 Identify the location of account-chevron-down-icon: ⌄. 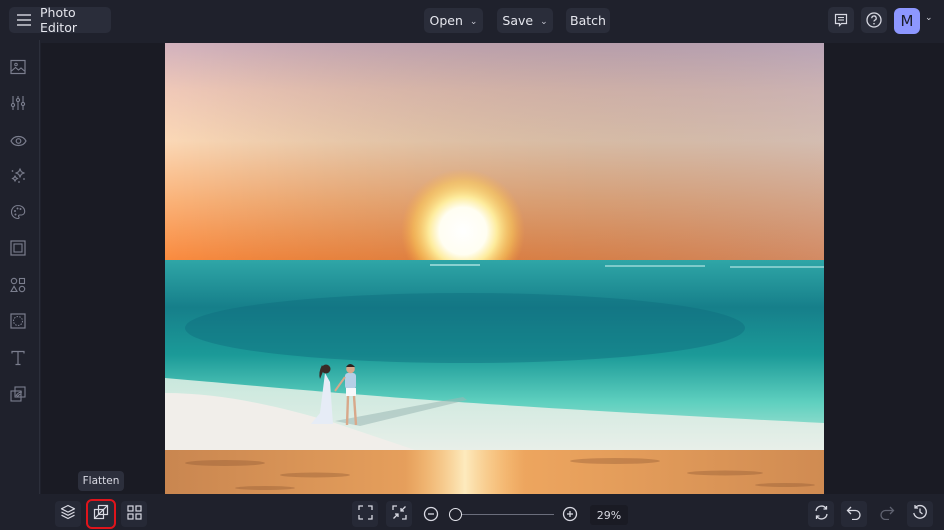
(929, 18).